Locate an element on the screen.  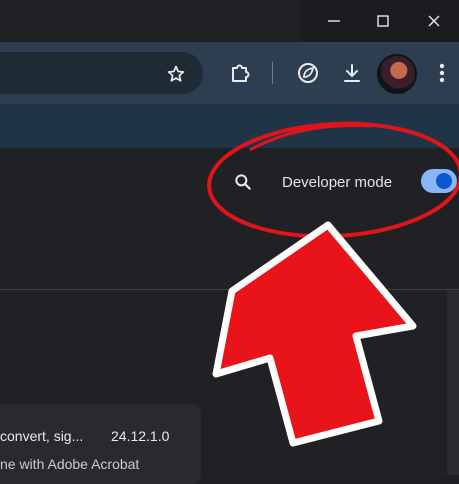
toggle-knob is located at coordinates (444, 181).